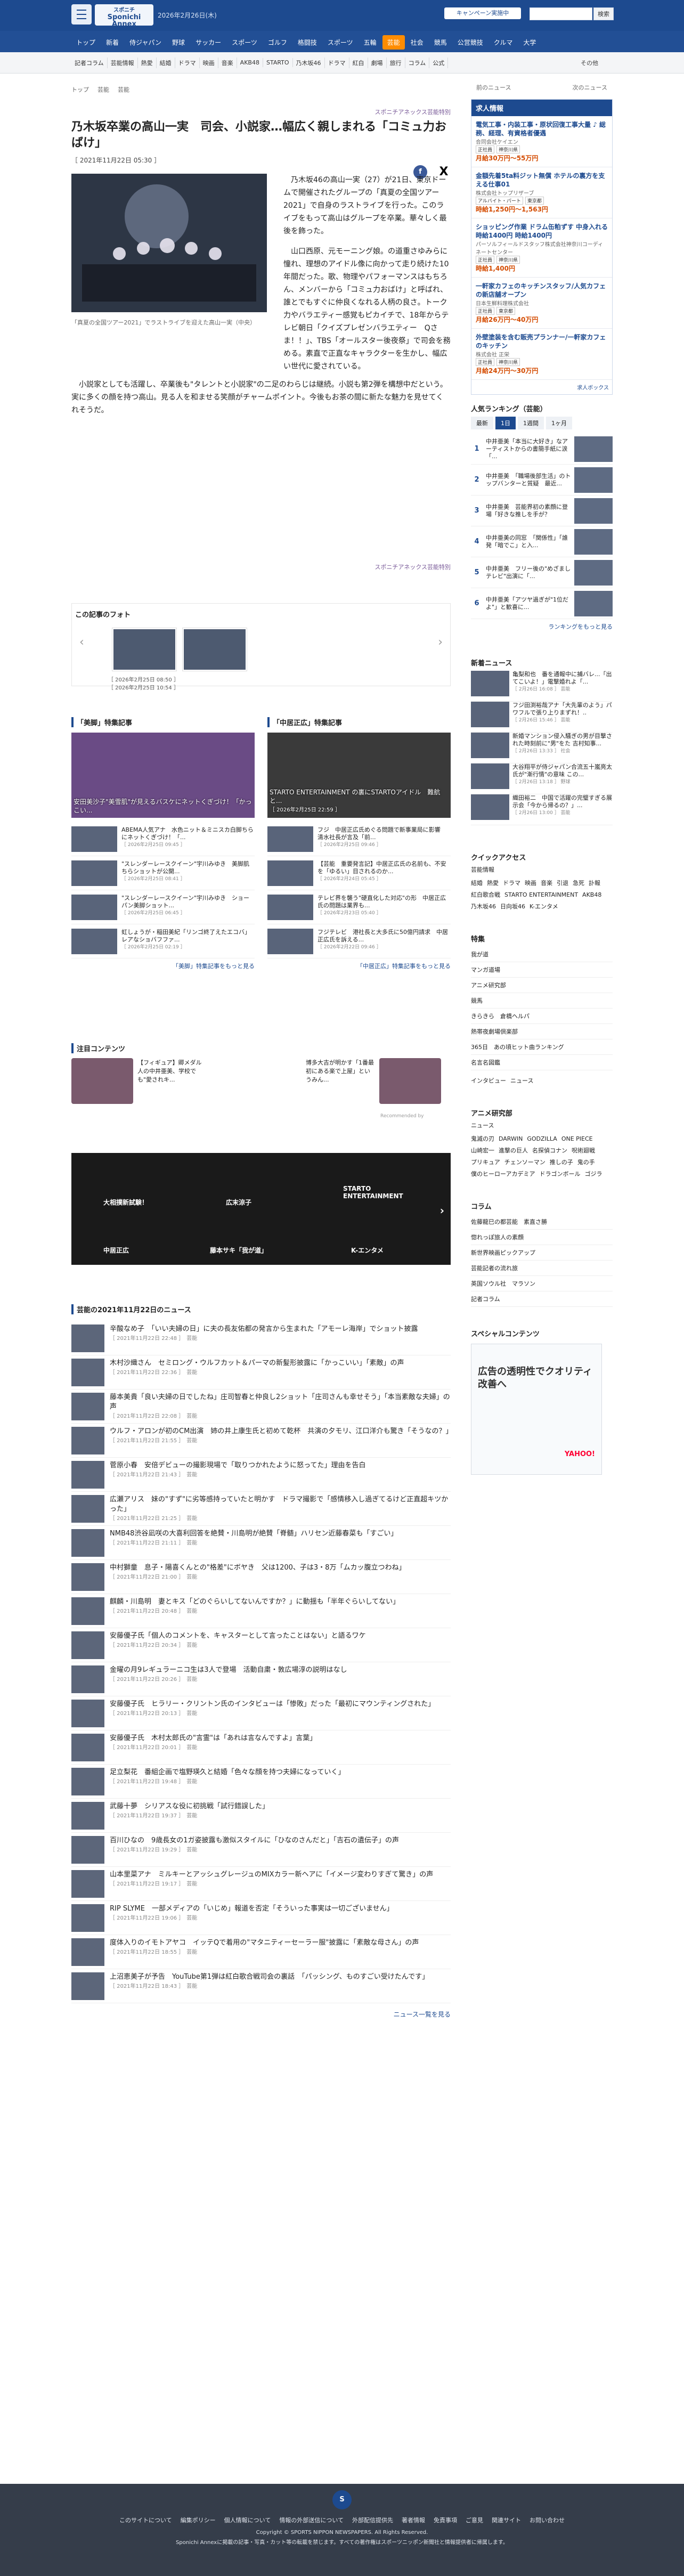  Describe the element at coordinates (541, 894) in the screenshot. I see `quick-link: STARTO ENTERTAINMENT` at that location.